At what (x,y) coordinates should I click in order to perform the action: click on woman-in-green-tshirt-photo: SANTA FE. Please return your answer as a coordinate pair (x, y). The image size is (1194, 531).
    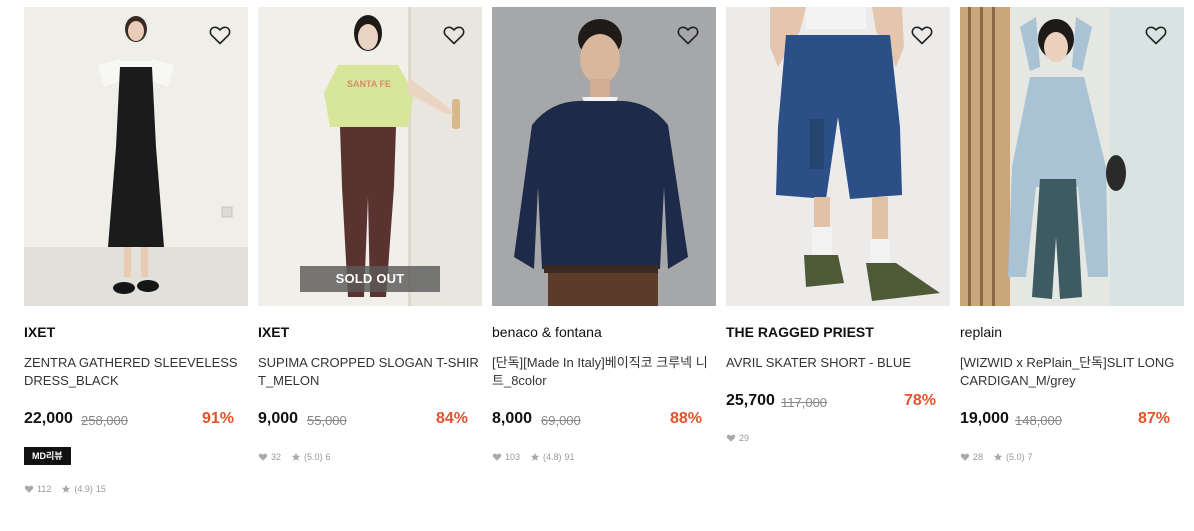
    Looking at the image, I should click on (370, 156).